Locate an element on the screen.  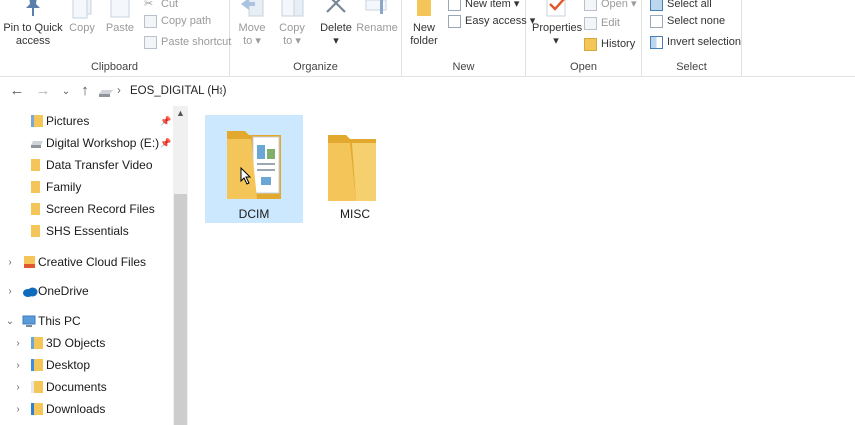
history-icon is located at coordinates (590, 44).